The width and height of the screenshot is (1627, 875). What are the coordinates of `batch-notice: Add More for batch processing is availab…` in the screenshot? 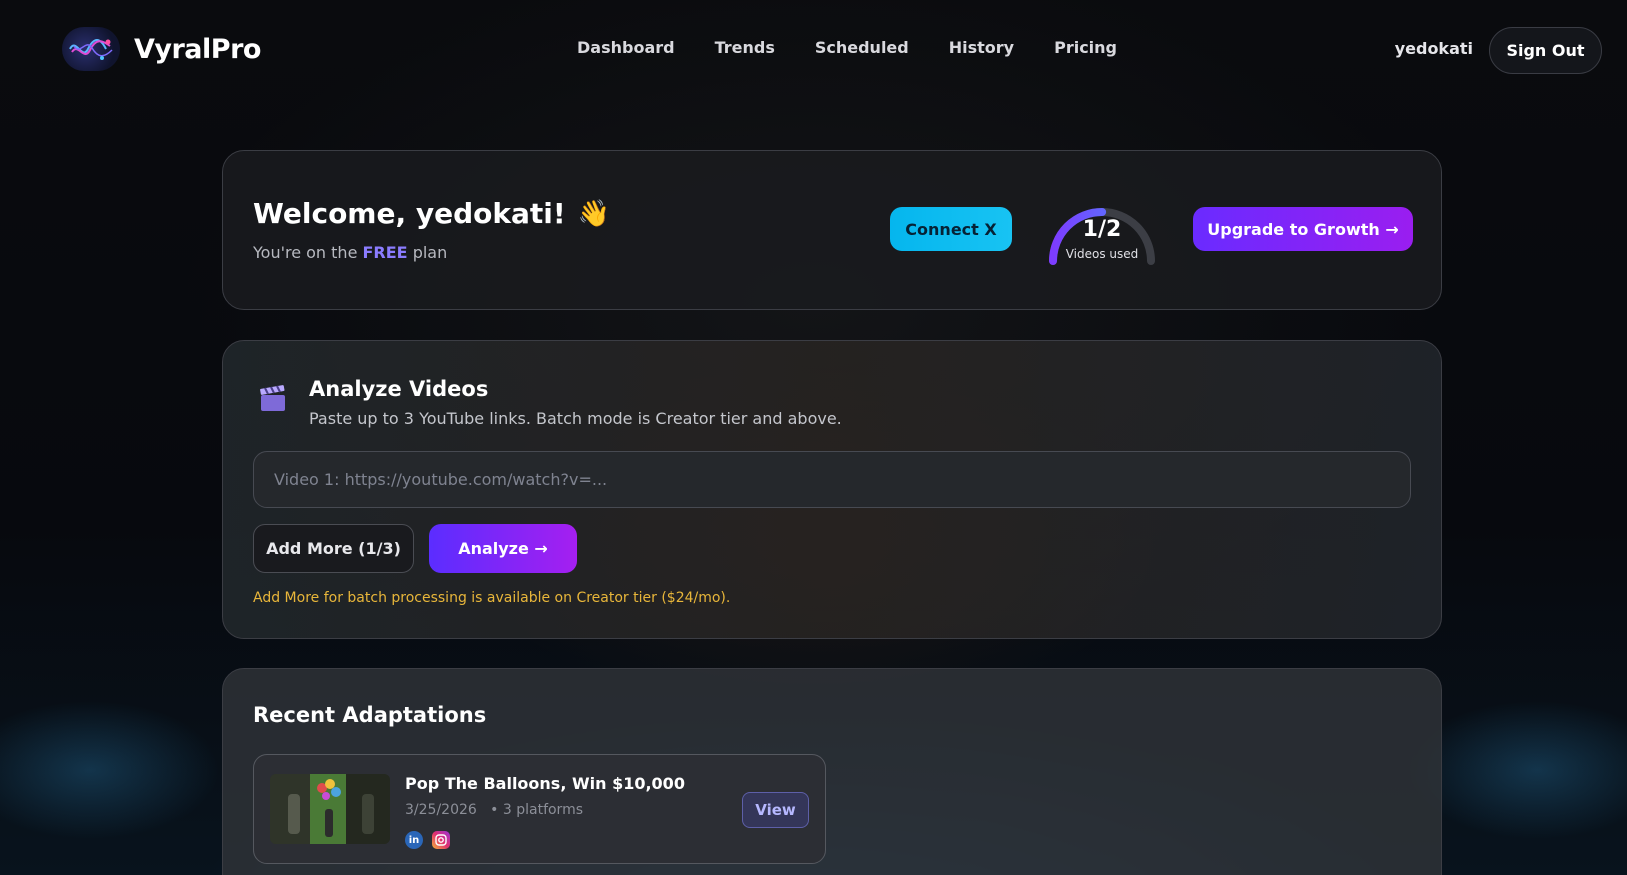 It's located at (492, 598).